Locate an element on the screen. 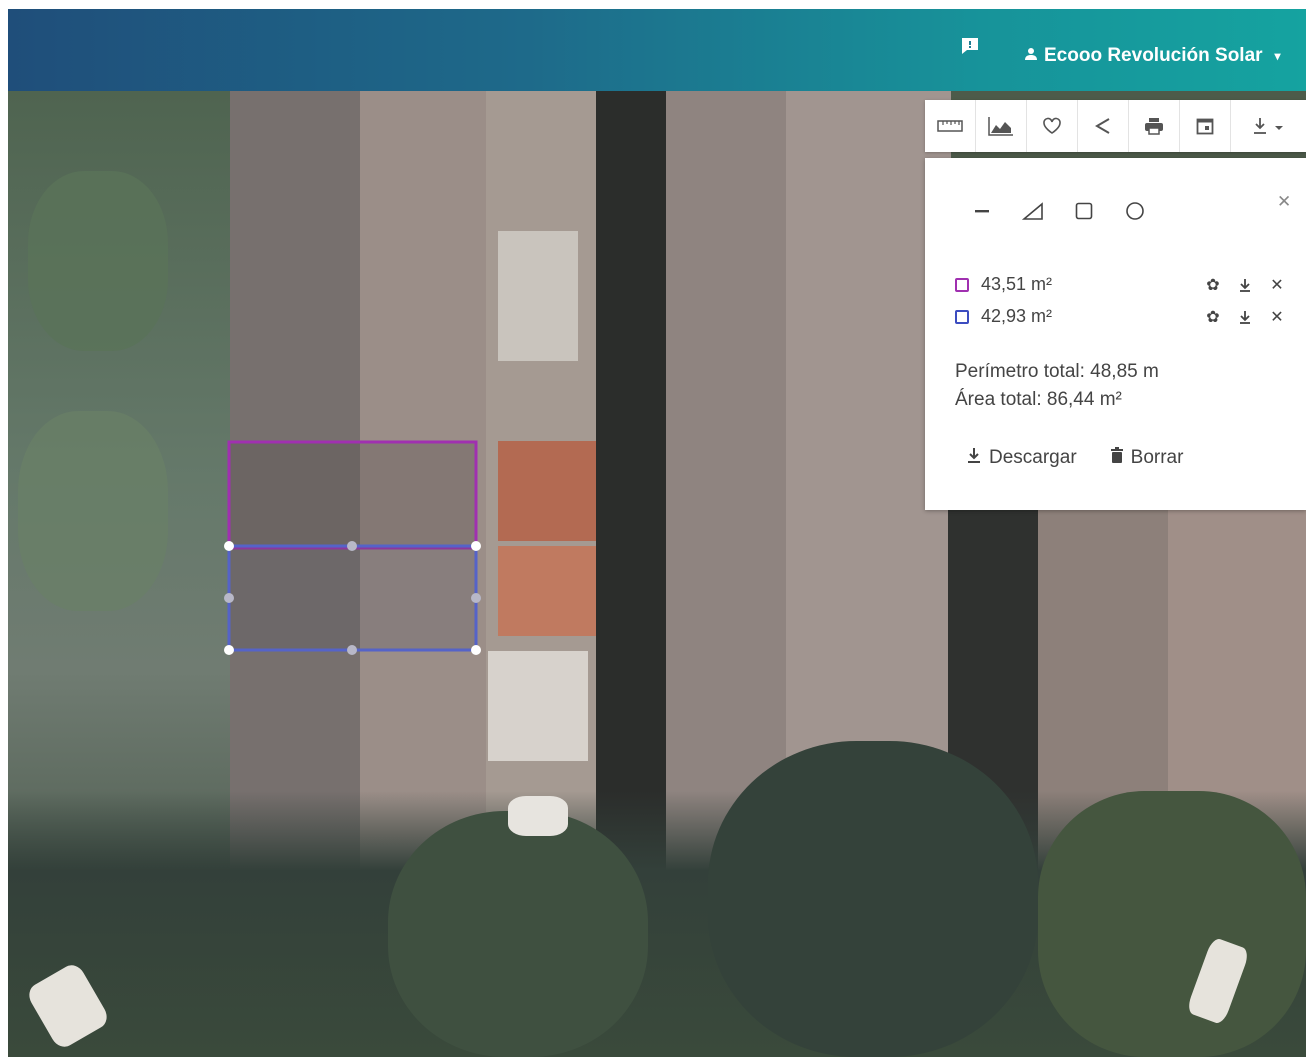  map-toolbar is located at coordinates (1115, 126).